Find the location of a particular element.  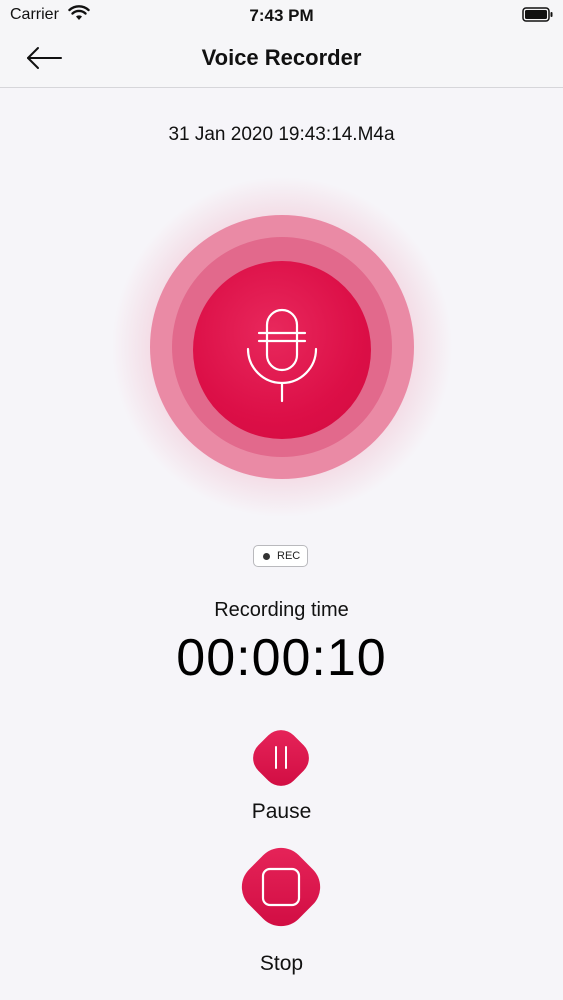

battery-icon is located at coordinates (538, 17).